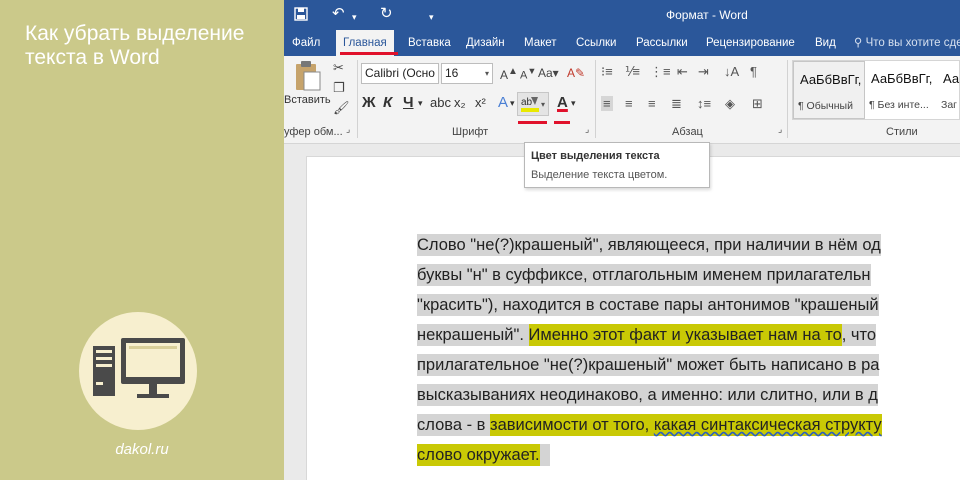 This screenshot has width=960, height=480. I want to click on tab-design: Дизайн, so click(485, 43).